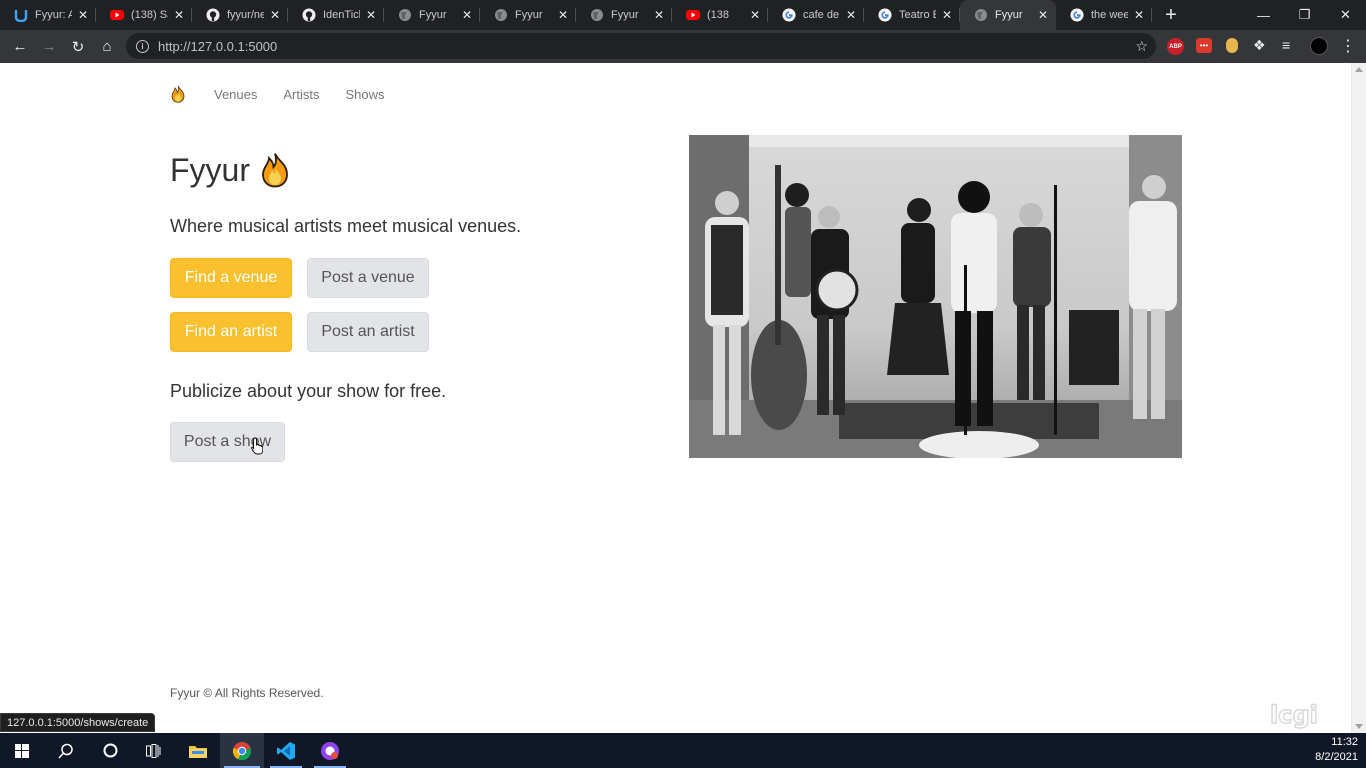 The height and width of the screenshot is (768, 1366). I want to click on hand-pointer-cursor-icon, so click(257, 446).